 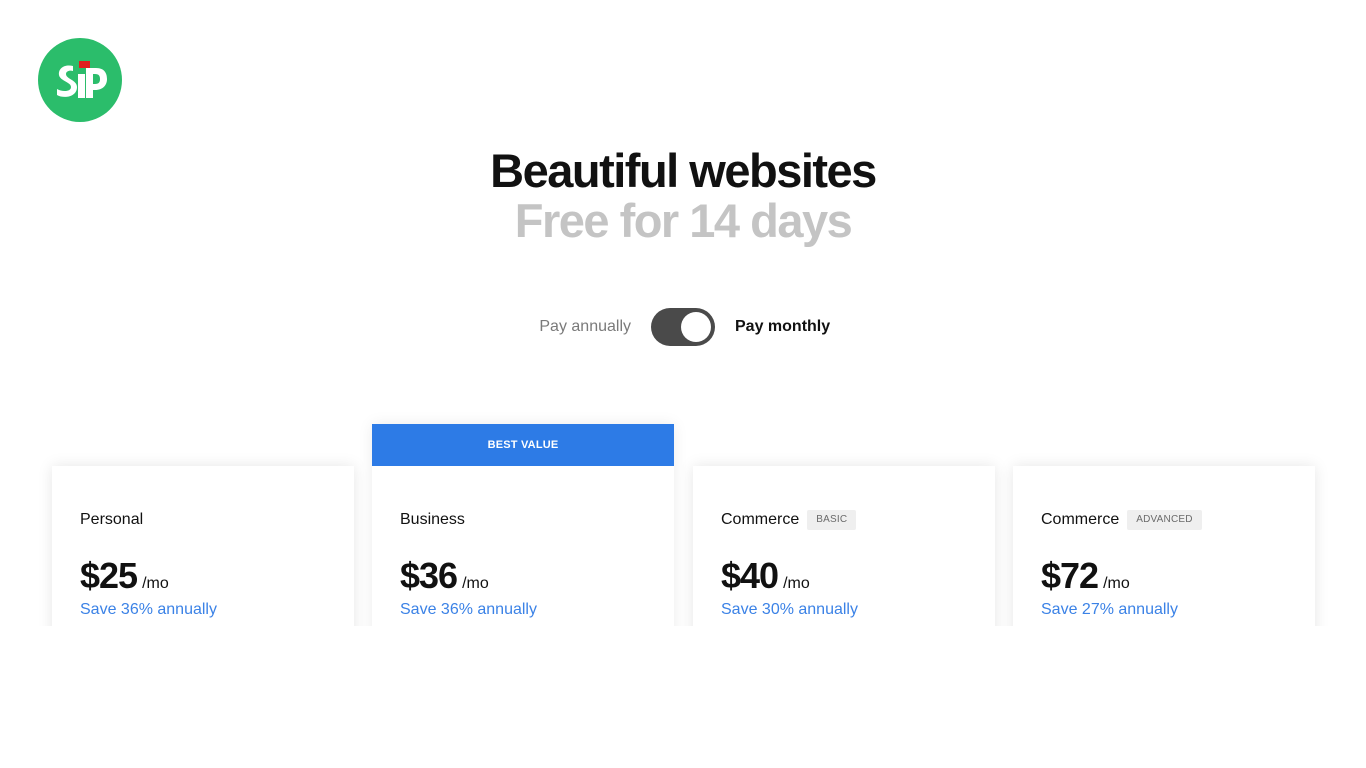 I want to click on billing-toggle-row: Pay annually Pay monthly, so click(x=683, y=327).